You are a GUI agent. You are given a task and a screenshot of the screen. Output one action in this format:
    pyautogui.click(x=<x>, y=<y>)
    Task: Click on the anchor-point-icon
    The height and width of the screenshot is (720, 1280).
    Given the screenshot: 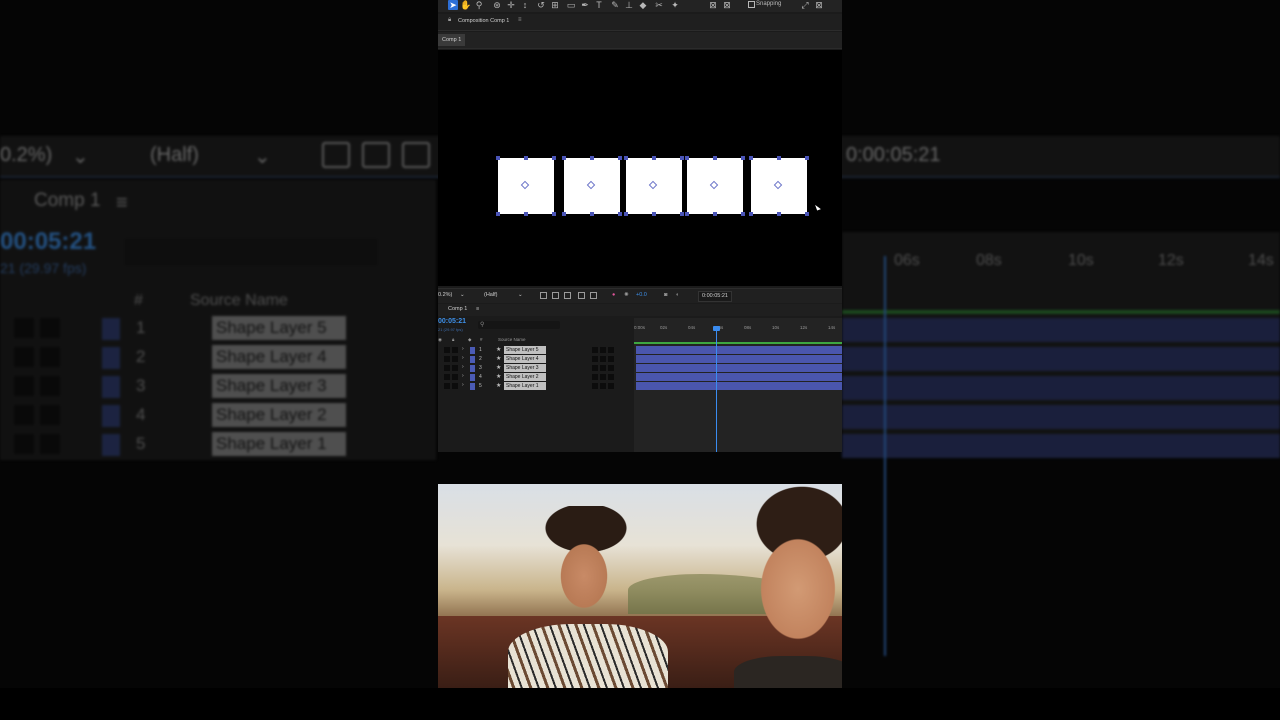 What is the action you would take?
    pyautogui.click(x=591, y=185)
    